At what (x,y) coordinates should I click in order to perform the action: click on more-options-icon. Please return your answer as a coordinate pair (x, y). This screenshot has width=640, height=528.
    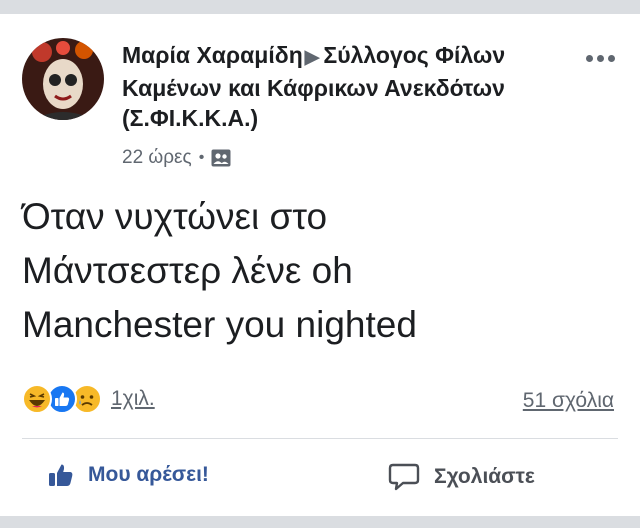
    Looking at the image, I should click on (600, 58).